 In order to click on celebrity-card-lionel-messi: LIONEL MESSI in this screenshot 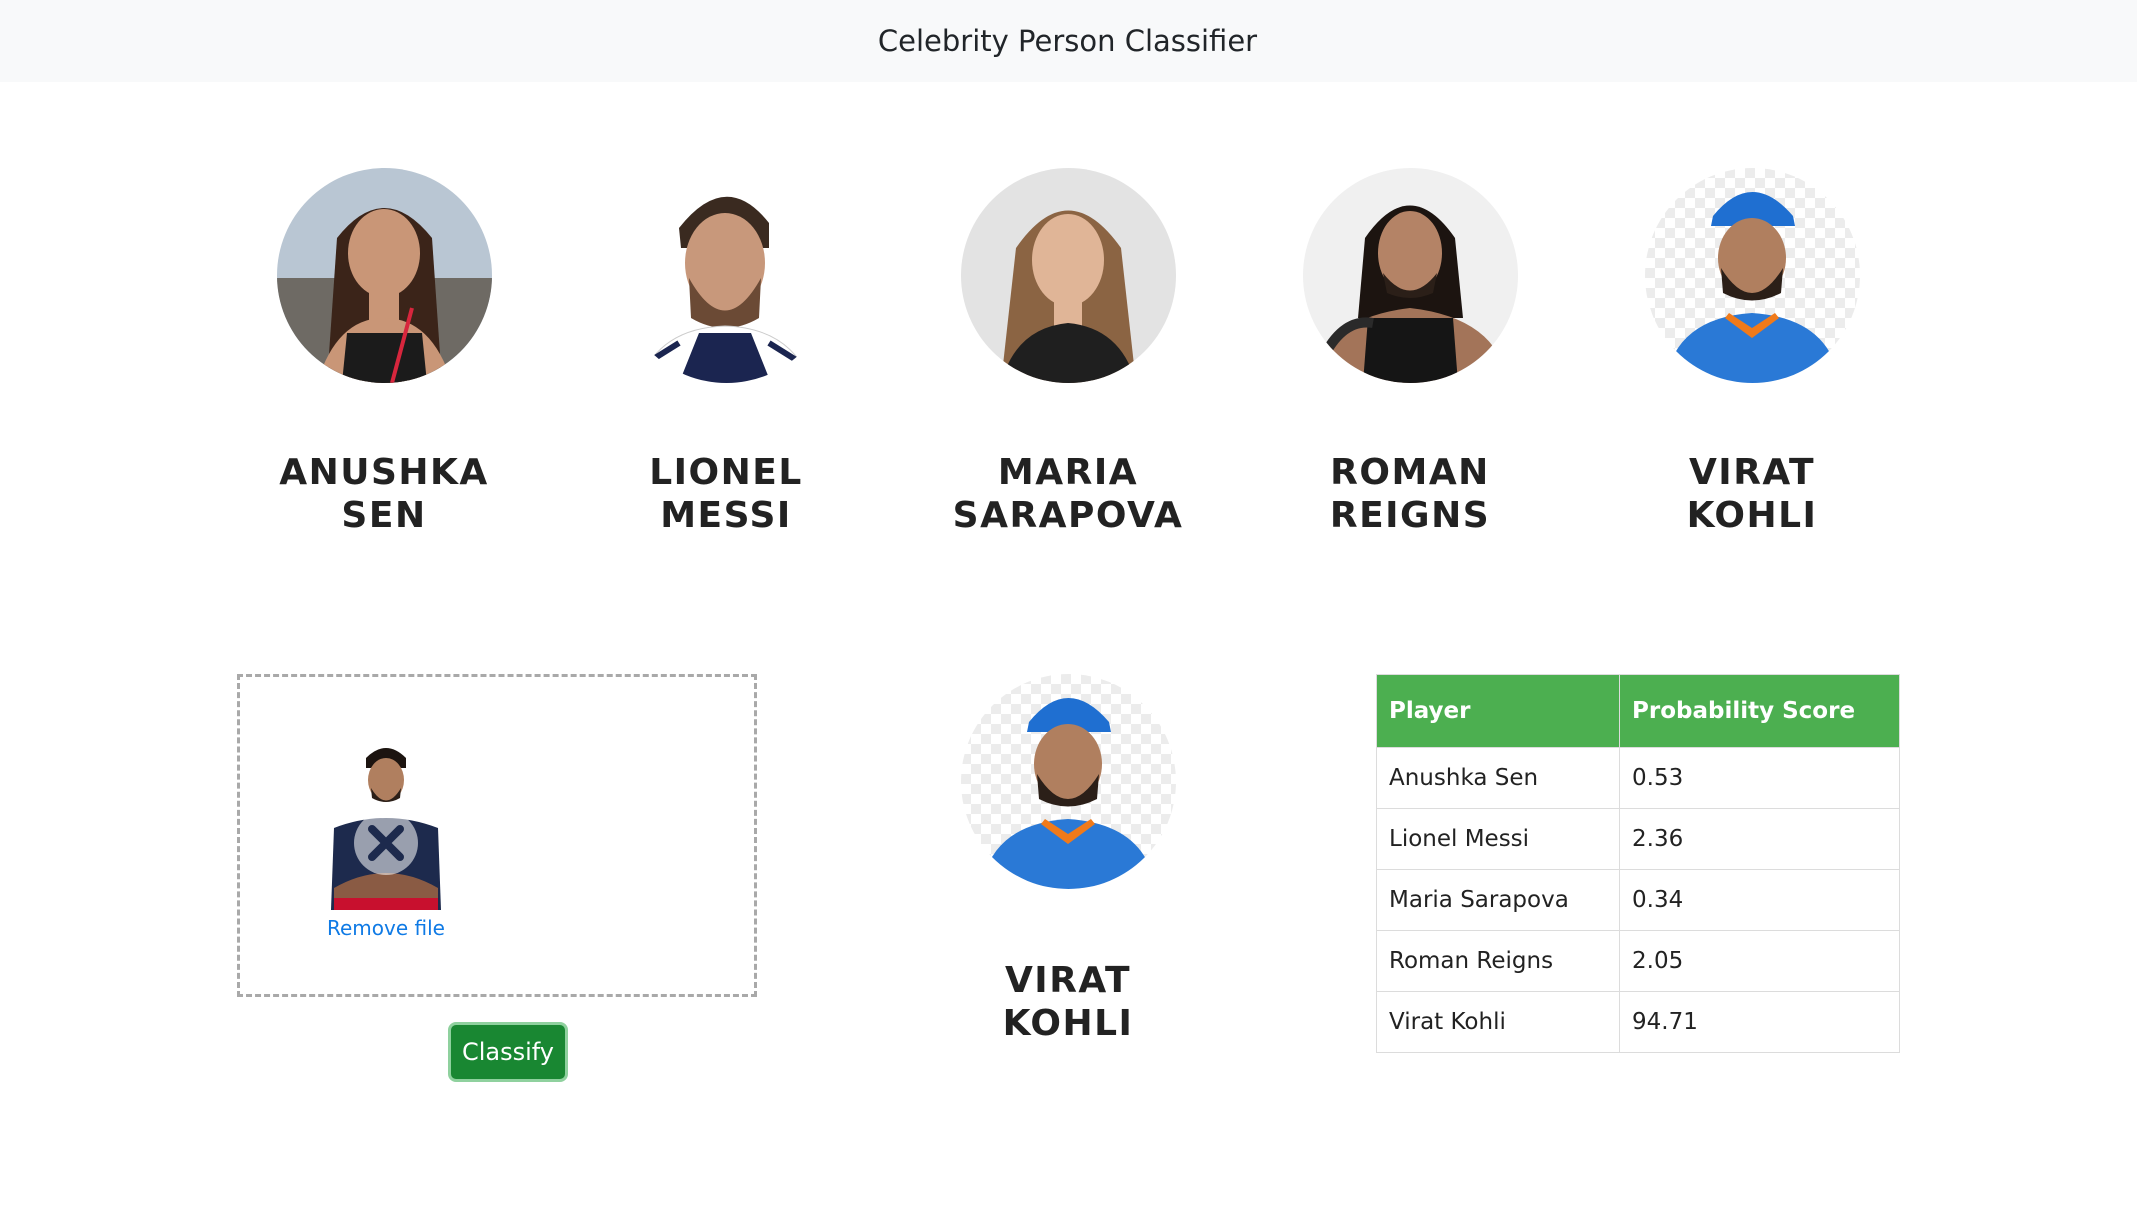, I will do `click(726, 352)`.